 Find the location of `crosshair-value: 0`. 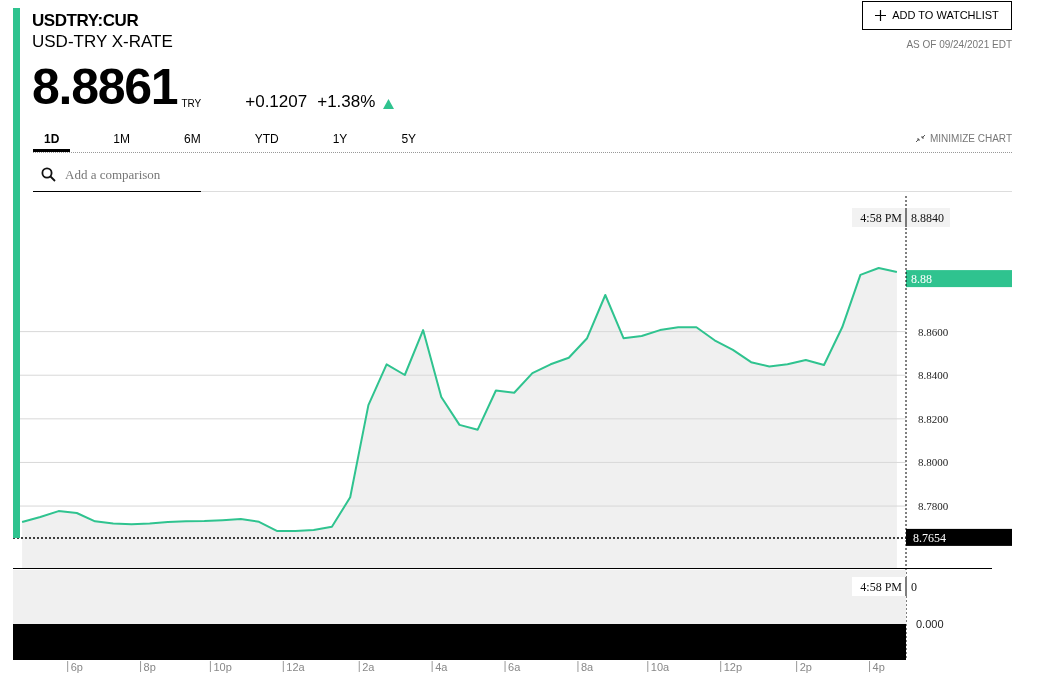

crosshair-value: 0 is located at coordinates (914, 587).